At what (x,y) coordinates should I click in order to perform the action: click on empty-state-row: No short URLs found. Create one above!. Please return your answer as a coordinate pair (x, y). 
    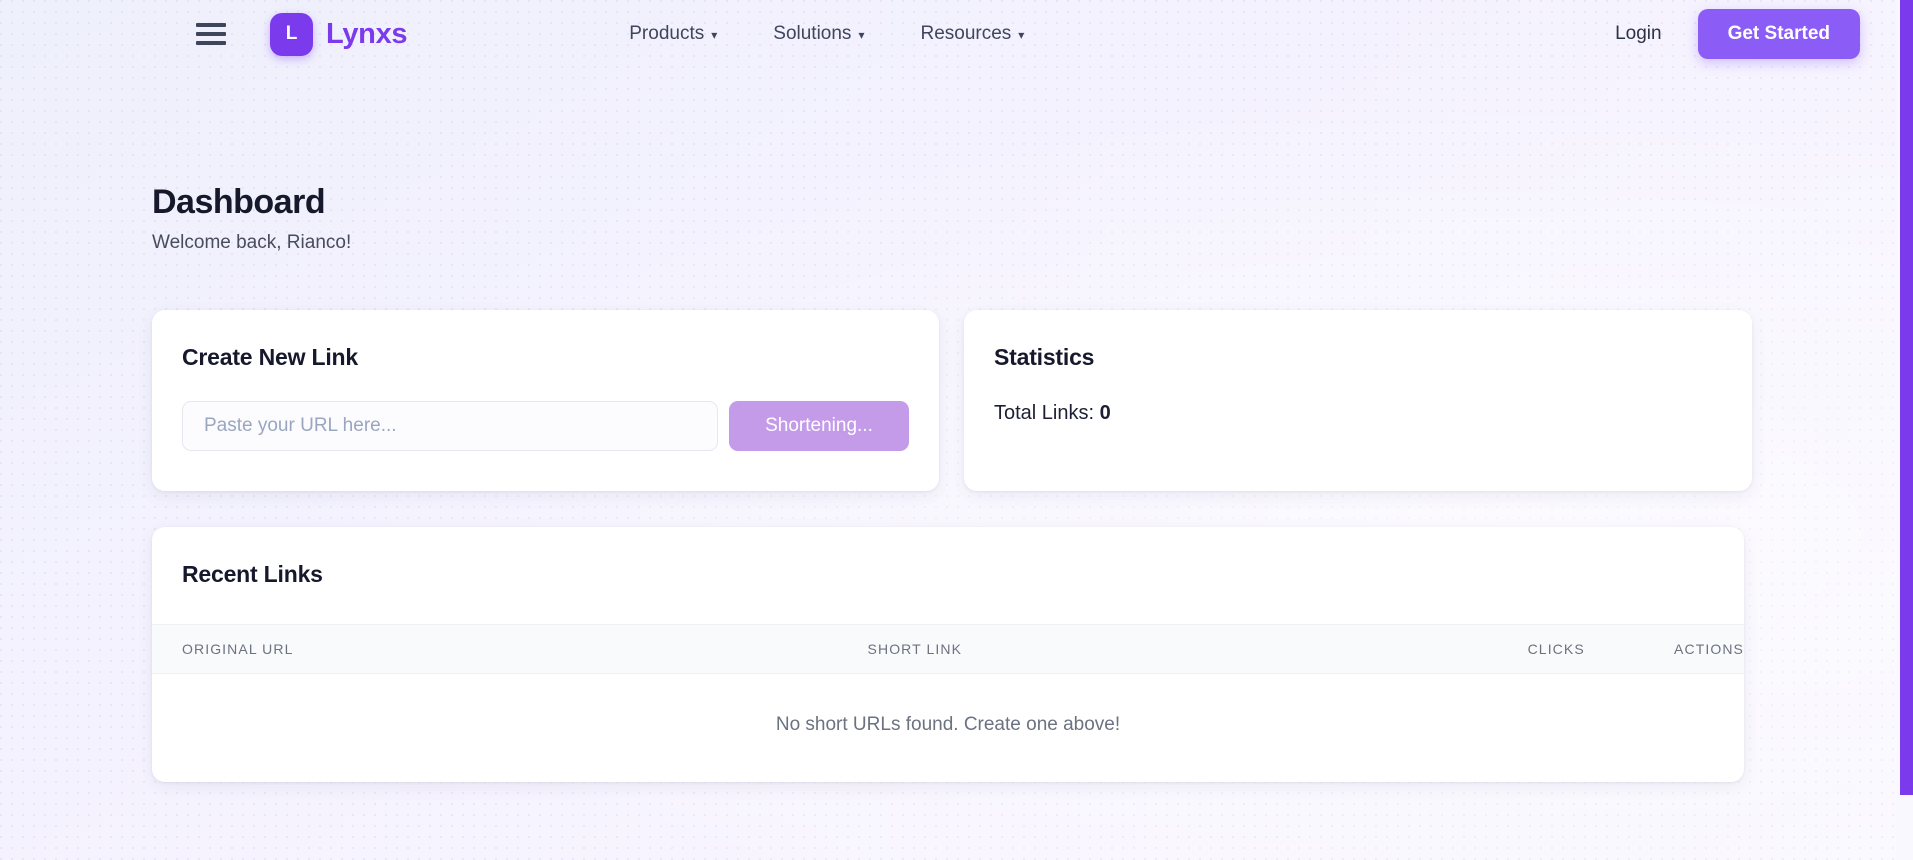
    Looking at the image, I should click on (948, 728).